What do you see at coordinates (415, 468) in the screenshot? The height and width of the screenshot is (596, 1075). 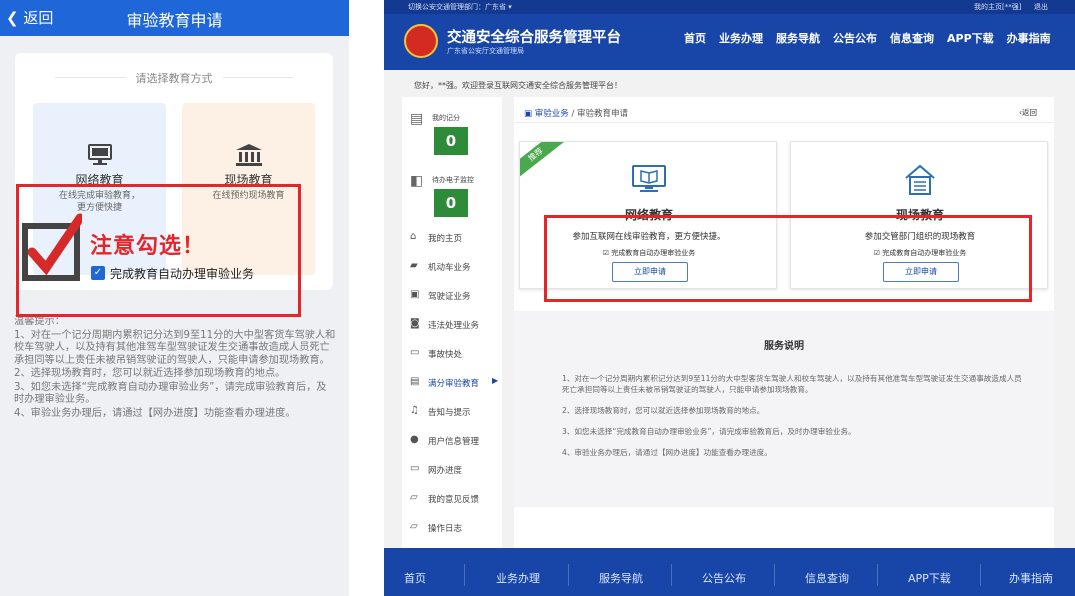 I see `progress-icon: ▭` at bounding box center [415, 468].